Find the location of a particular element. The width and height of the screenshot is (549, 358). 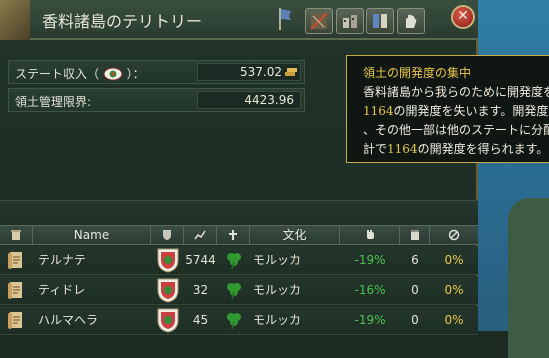

territory-icon is located at coordinates (319, 21).